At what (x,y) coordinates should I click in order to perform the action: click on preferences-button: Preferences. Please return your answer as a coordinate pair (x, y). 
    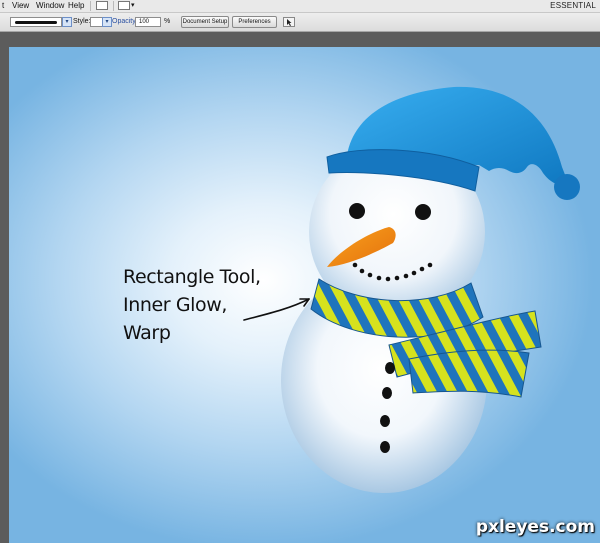
    Looking at the image, I should click on (254, 22).